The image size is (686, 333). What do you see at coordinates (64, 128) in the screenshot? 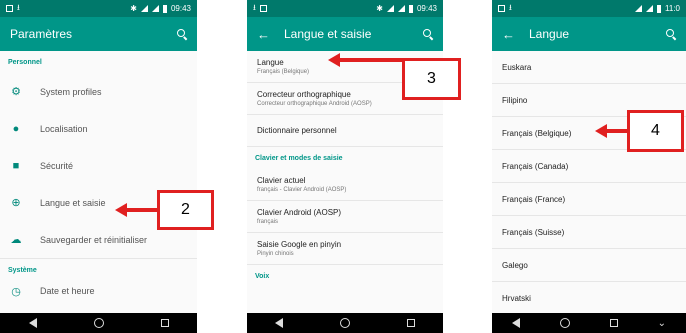
I see `settings-item-label: Localisation` at bounding box center [64, 128].